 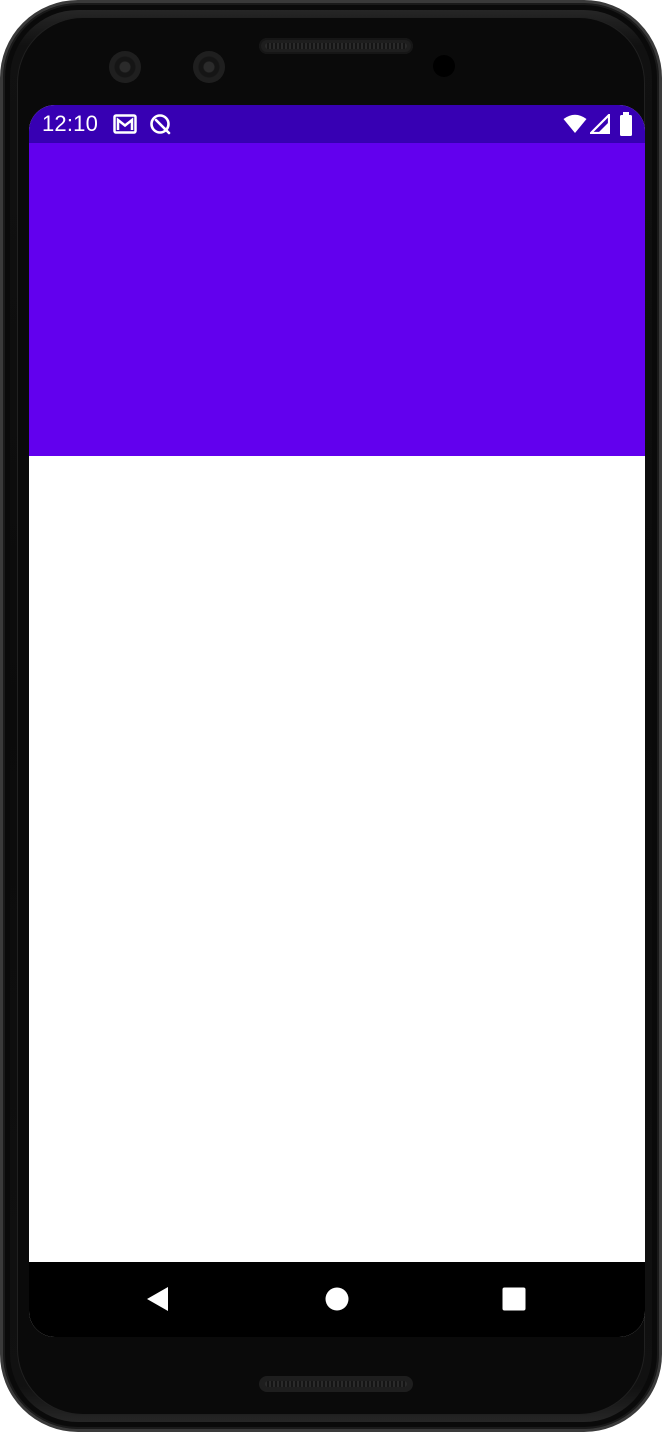 I want to click on home-button, so click(x=337, y=1299).